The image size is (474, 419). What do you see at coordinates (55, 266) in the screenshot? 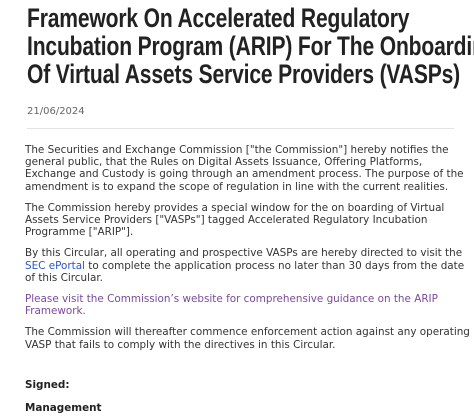
I see `sec-eportal-link: SEC ePortal` at bounding box center [55, 266].